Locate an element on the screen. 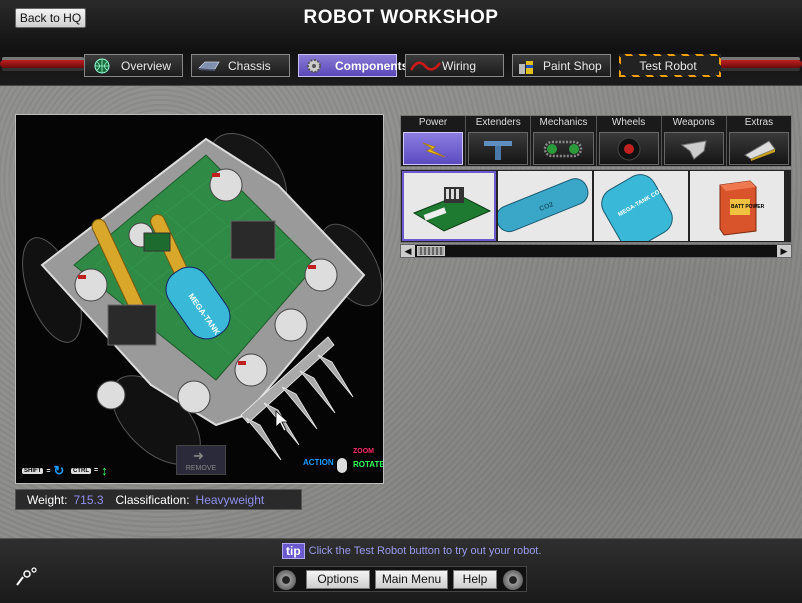  tank-item-2: MEGA-TANK CO2 is located at coordinates (641, 206).